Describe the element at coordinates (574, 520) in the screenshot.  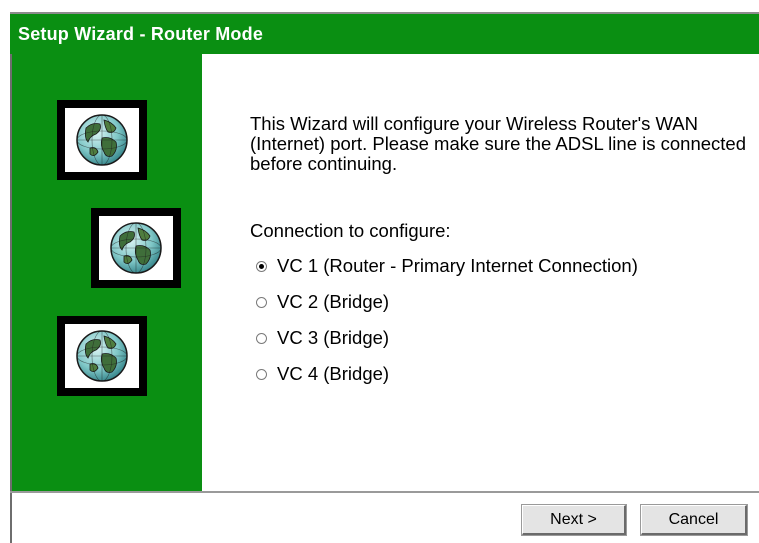
I see `next-button: Next >` at that location.